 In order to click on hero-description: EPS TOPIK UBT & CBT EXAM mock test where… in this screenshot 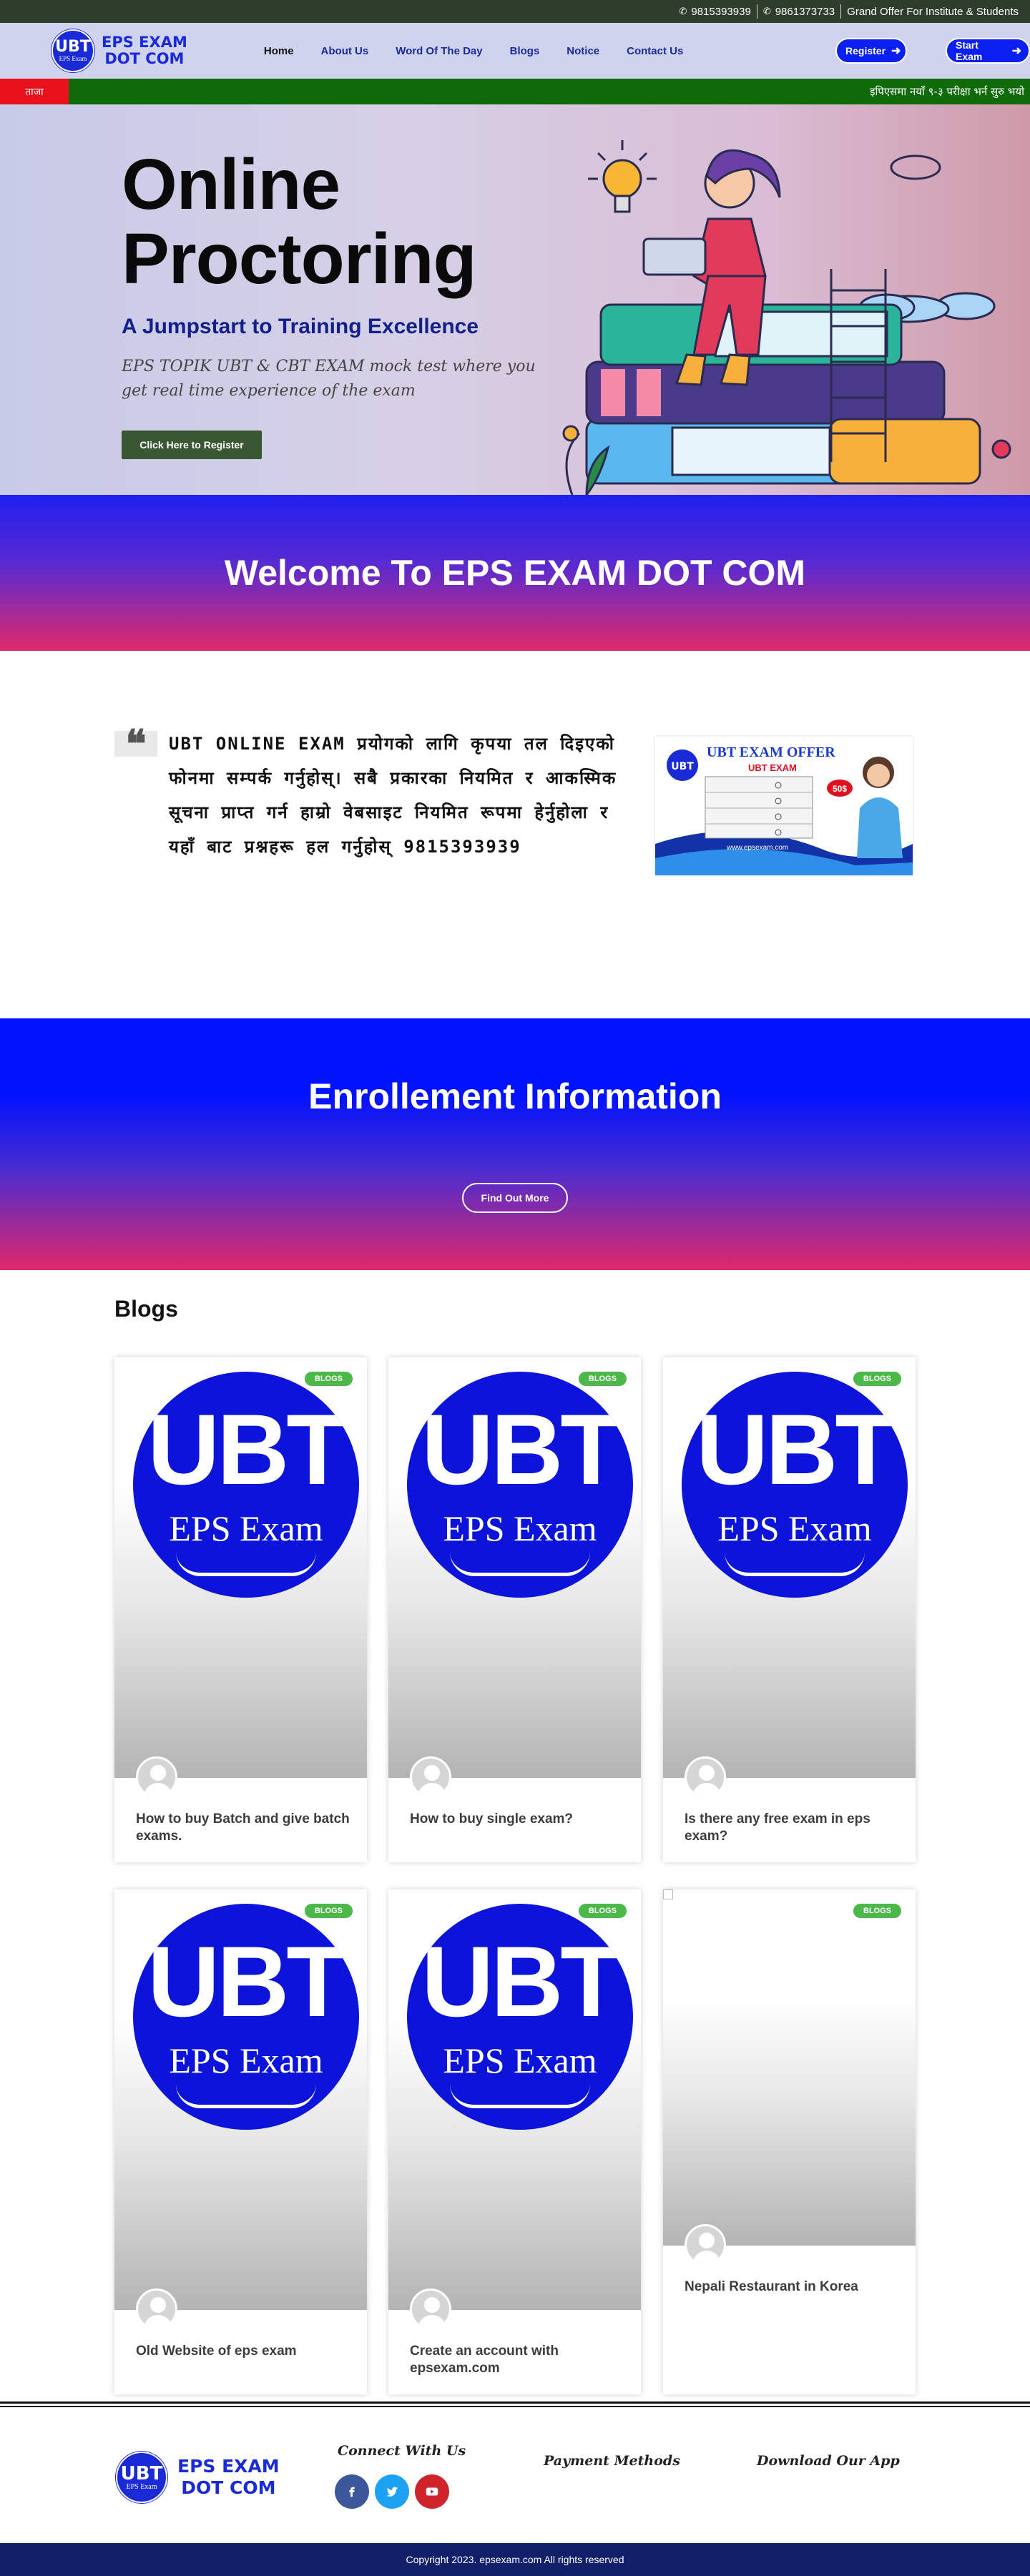, I will do `click(329, 379)`.